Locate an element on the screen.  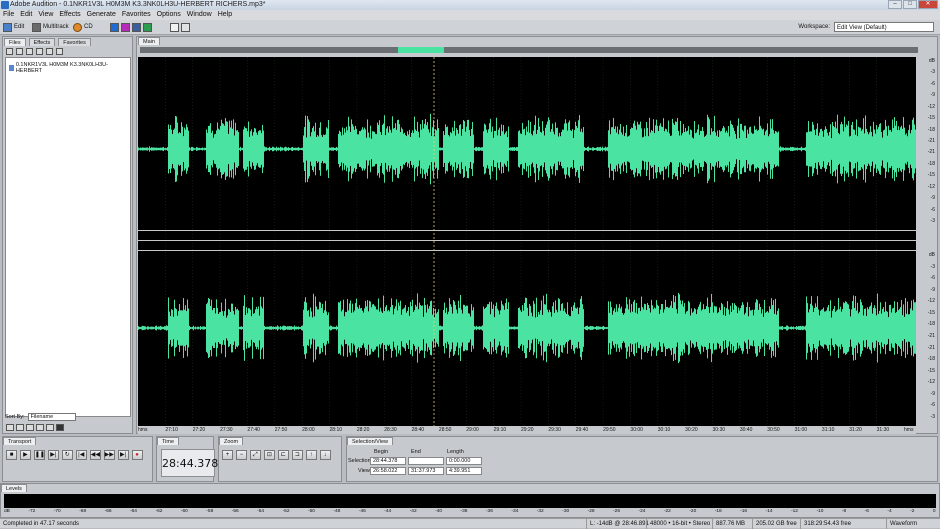
menu-window: Window is located at coordinates (199, 15).